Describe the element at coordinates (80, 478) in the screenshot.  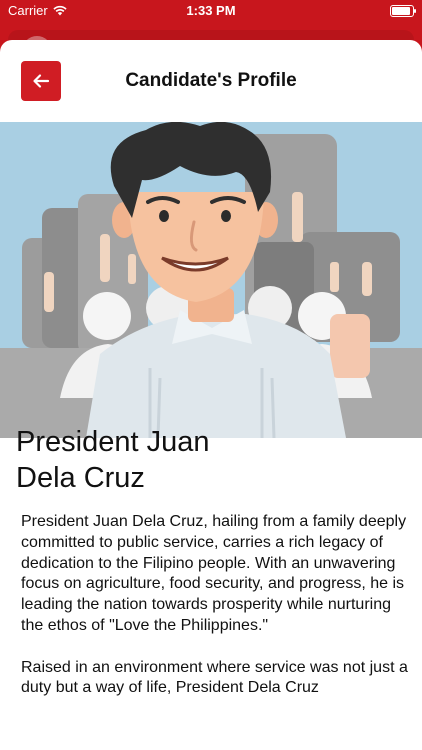
I see `candidate-name-line2: Dela Cruz` at that location.